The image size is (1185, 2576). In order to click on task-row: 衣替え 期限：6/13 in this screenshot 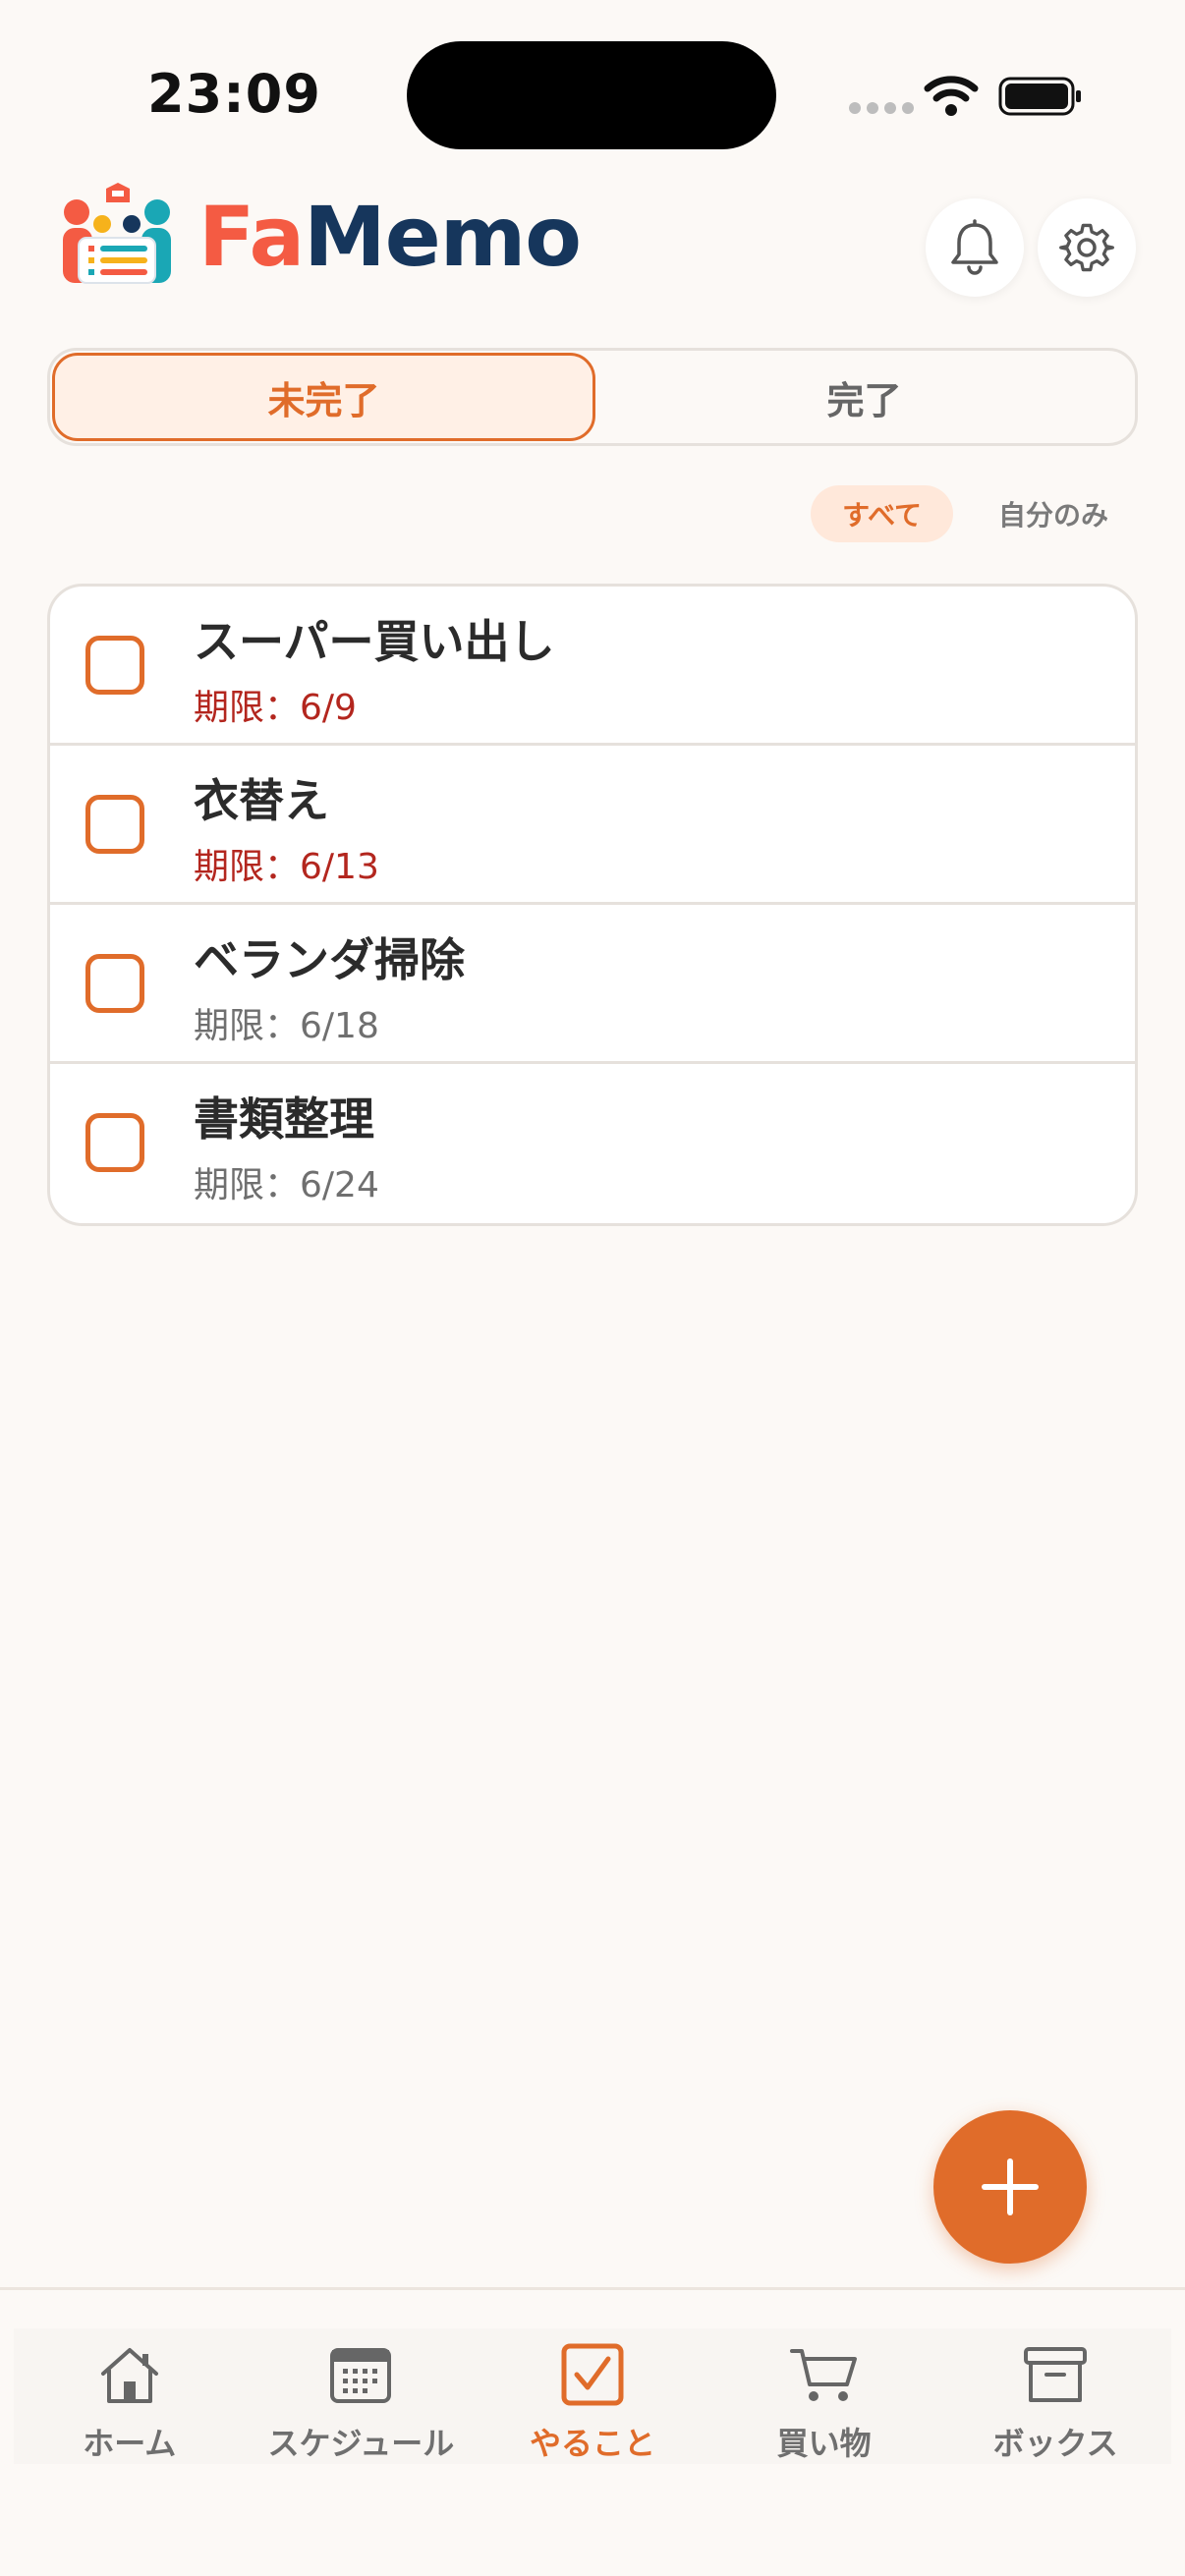, I will do `click(592, 825)`.